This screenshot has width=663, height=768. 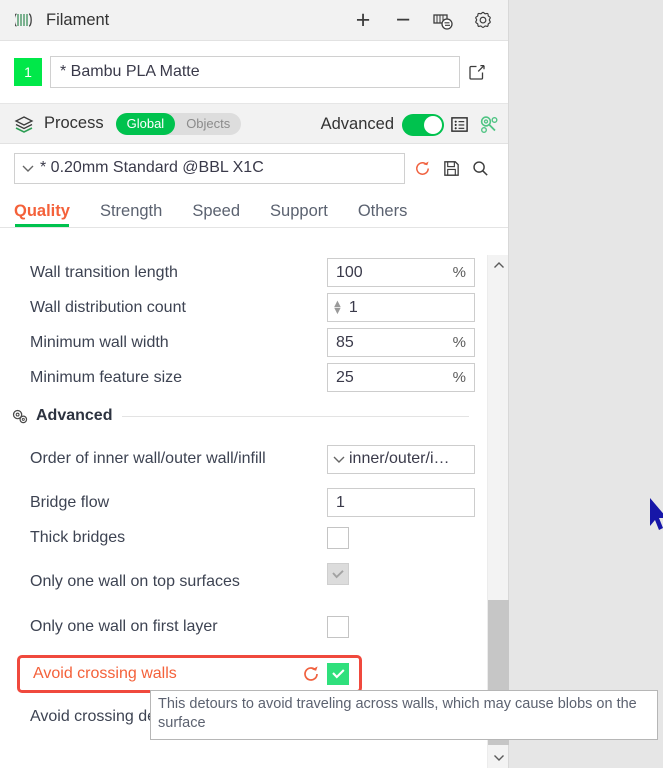 I want to click on only-one-wall-top-checkbox, so click(x=338, y=574).